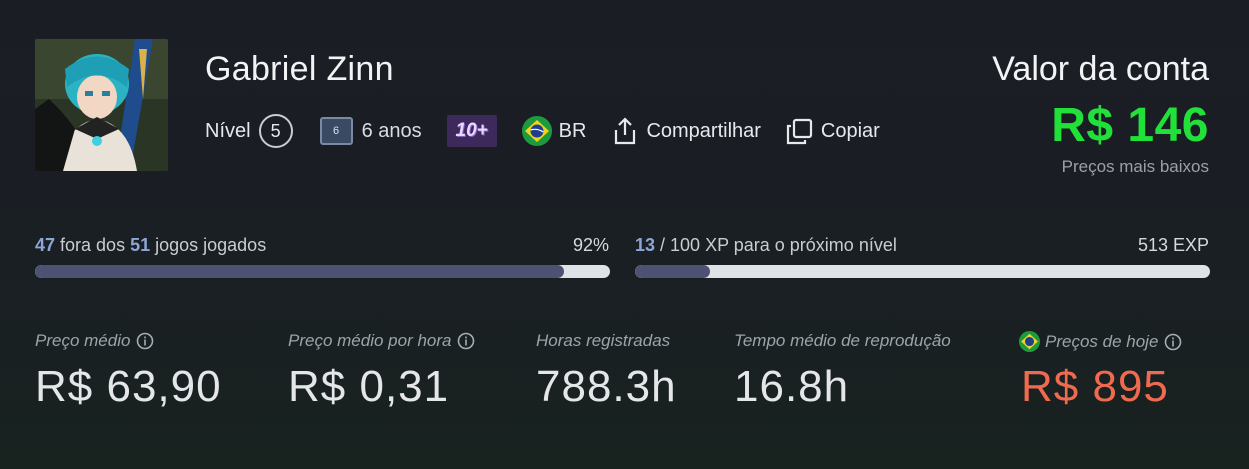  What do you see at coordinates (606, 386) in the screenshot?
I see `stat-value-hours-logged: 788.3h` at bounding box center [606, 386].